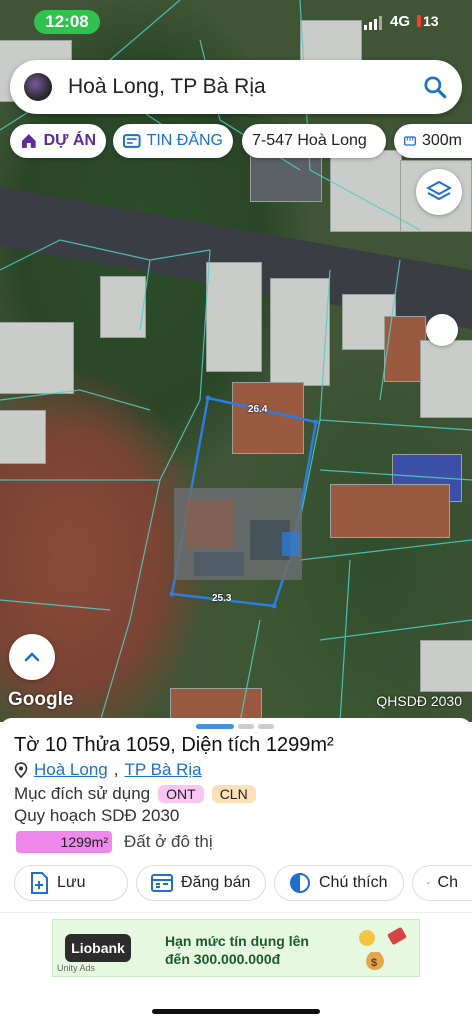 The image size is (472, 1024). Describe the element at coordinates (174, 745) in the screenshot. I see `parcel-title: Tờ 10 Thửa 1059, Diện tích 1299m²` at that location.